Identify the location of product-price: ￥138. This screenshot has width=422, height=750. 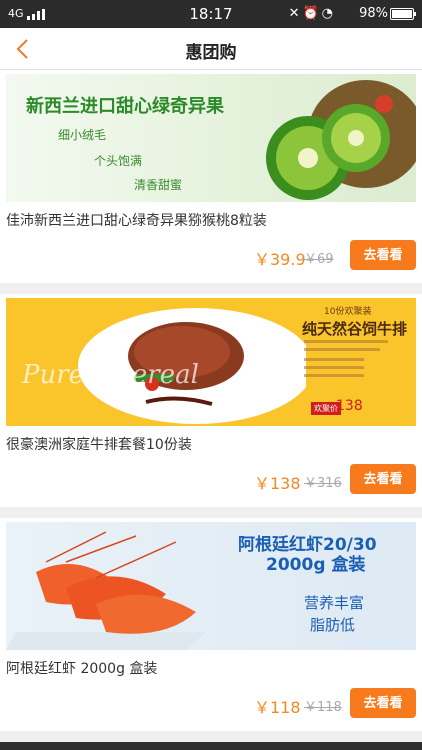
(277, 483).